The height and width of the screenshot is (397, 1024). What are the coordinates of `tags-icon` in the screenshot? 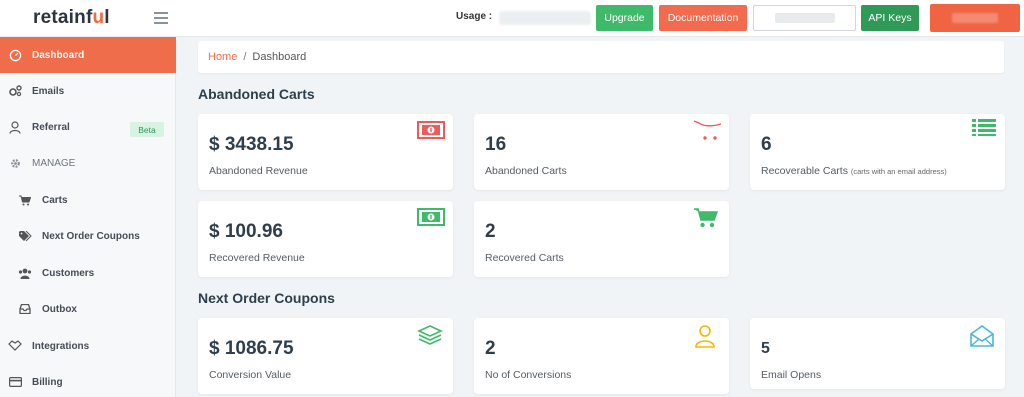 It's located at (25, 236).